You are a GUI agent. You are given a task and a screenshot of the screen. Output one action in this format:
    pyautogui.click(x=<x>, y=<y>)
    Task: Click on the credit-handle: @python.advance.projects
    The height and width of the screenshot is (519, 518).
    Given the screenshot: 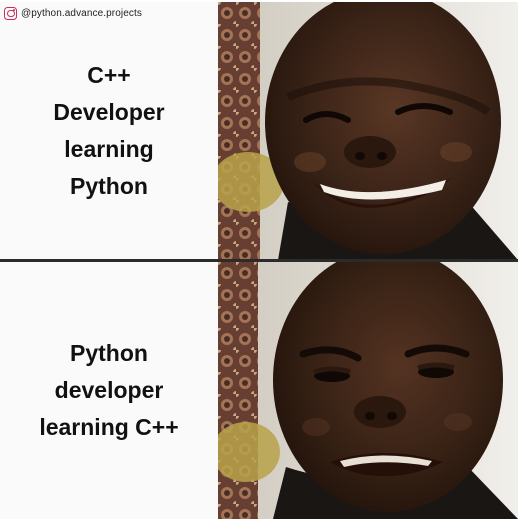 What is the action you would take?
    pyautogui.click(x=81, y=13)
    